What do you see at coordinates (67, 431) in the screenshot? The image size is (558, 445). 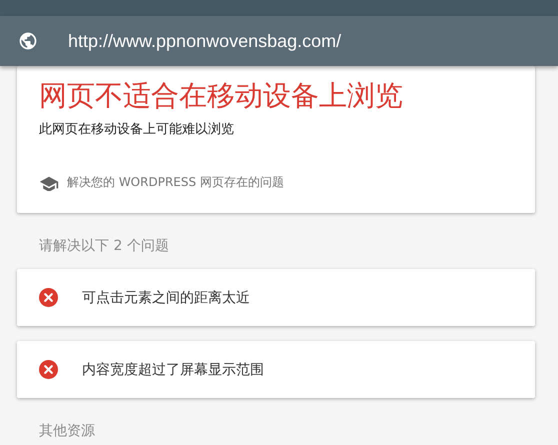 I see `resources-heading: 其他资源` at bounding box center [67, 431].